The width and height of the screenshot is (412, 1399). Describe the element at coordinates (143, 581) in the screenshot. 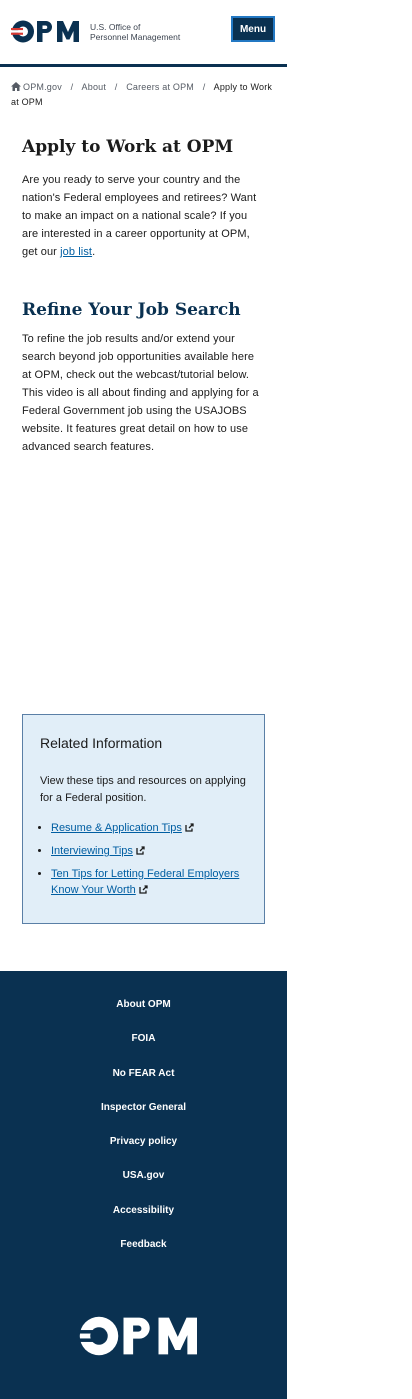

I see `video-embed-area` at that location.